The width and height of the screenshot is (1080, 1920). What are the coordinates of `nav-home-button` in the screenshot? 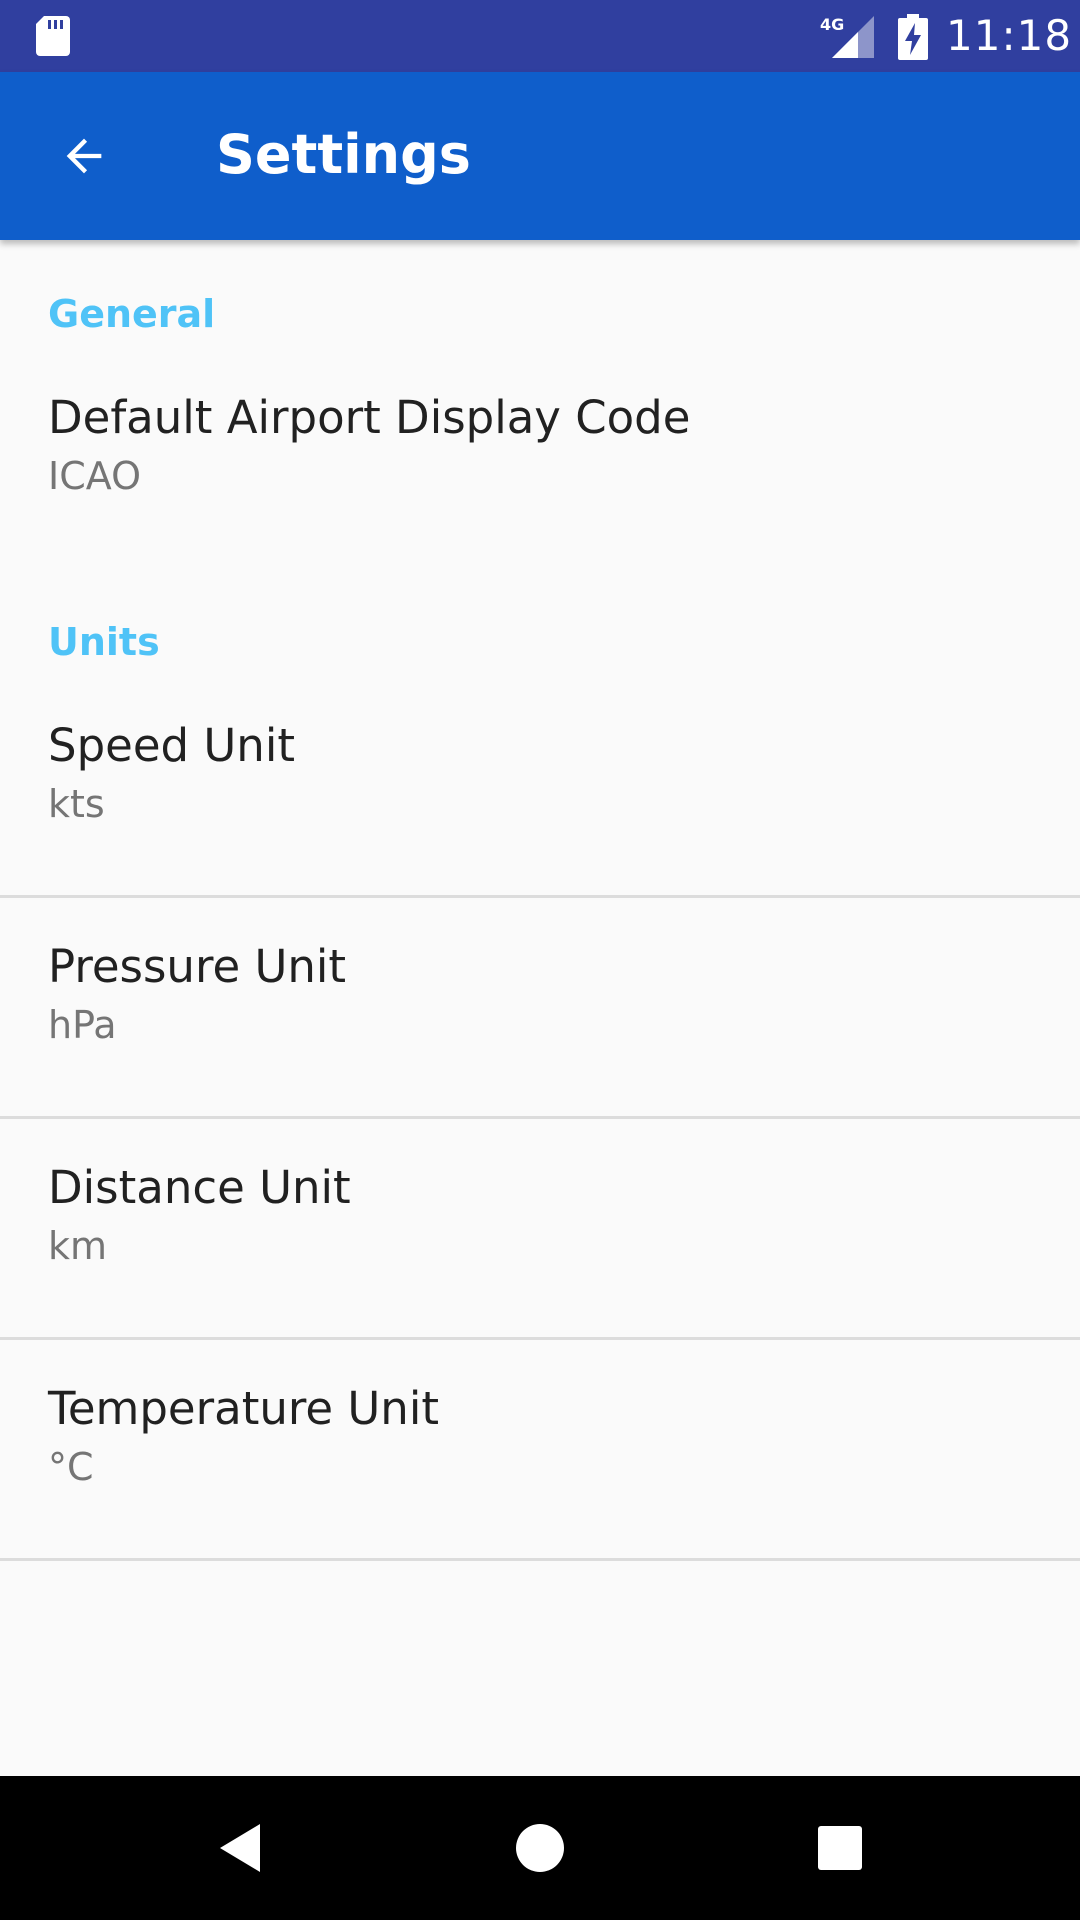 It's located at (540, 1848).